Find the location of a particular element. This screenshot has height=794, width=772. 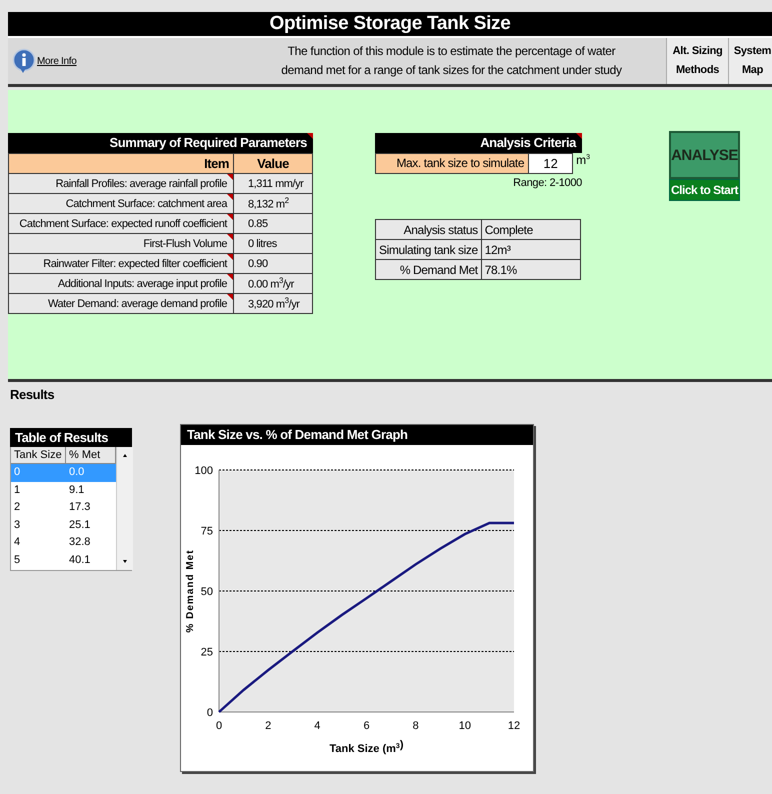

table-title: Table of Results is located at coordinates (71, 437).